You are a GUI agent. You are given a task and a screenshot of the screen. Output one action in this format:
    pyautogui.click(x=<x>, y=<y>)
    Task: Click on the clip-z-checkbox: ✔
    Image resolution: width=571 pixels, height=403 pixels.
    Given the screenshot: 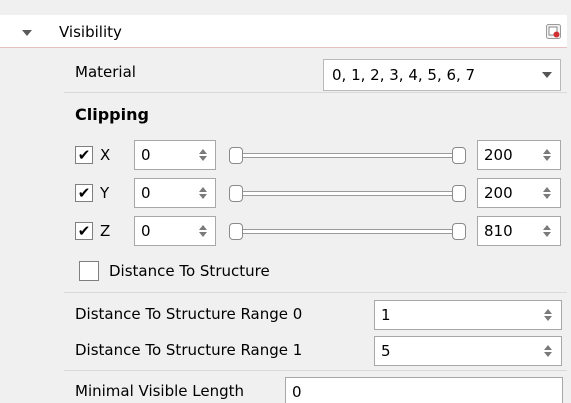 What is the action you would take?
    pyautogui.click(x=84, y=231)
    